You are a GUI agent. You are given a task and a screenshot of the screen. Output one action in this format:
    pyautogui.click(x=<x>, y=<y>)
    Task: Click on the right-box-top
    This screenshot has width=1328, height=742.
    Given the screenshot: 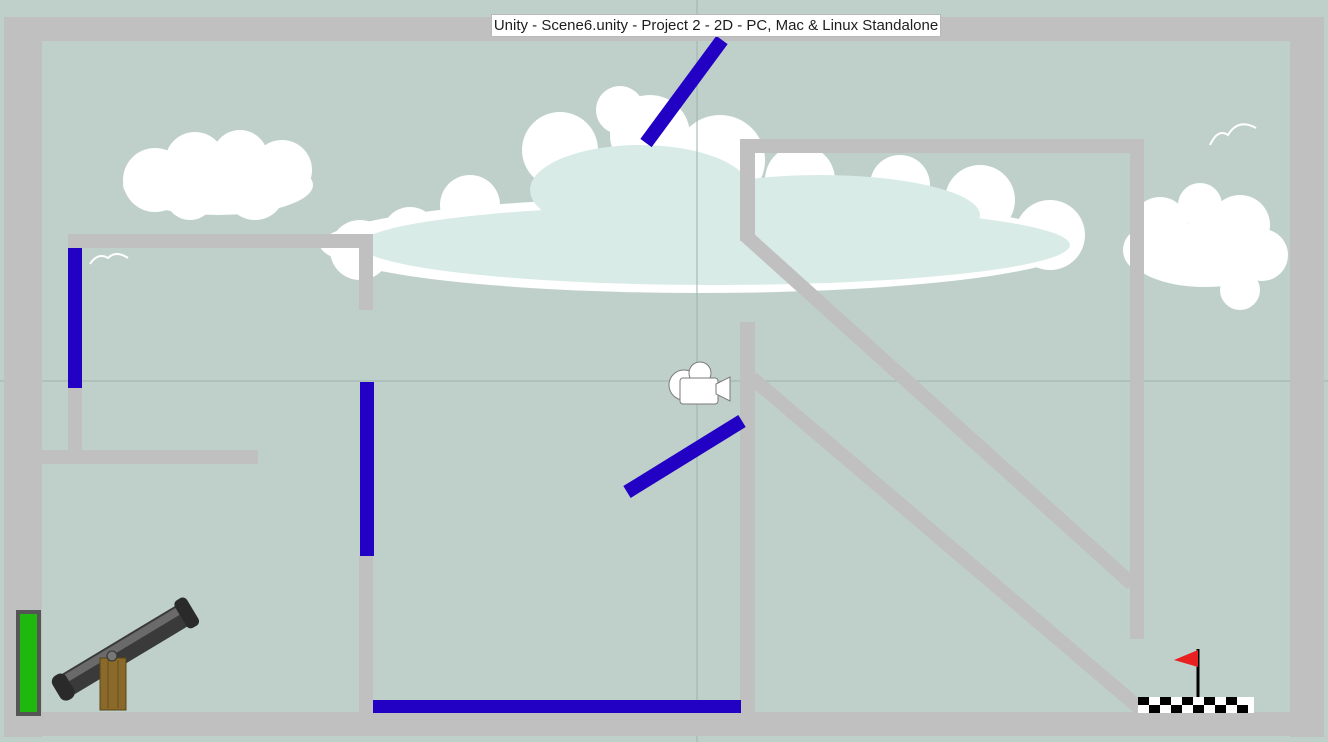 What is the action you would take?
    pyautogui.click(x=942, y=146)
    